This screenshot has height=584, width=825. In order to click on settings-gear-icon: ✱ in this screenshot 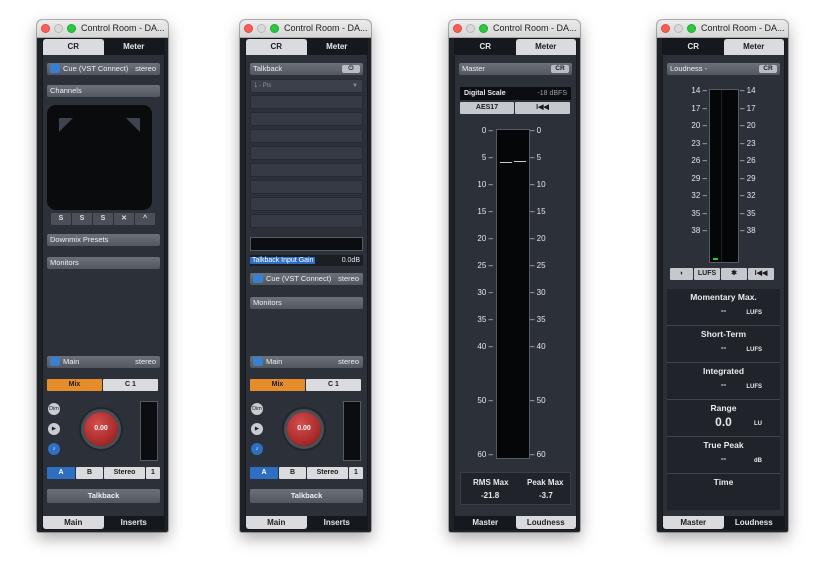, I will do `click(734, 274)`.